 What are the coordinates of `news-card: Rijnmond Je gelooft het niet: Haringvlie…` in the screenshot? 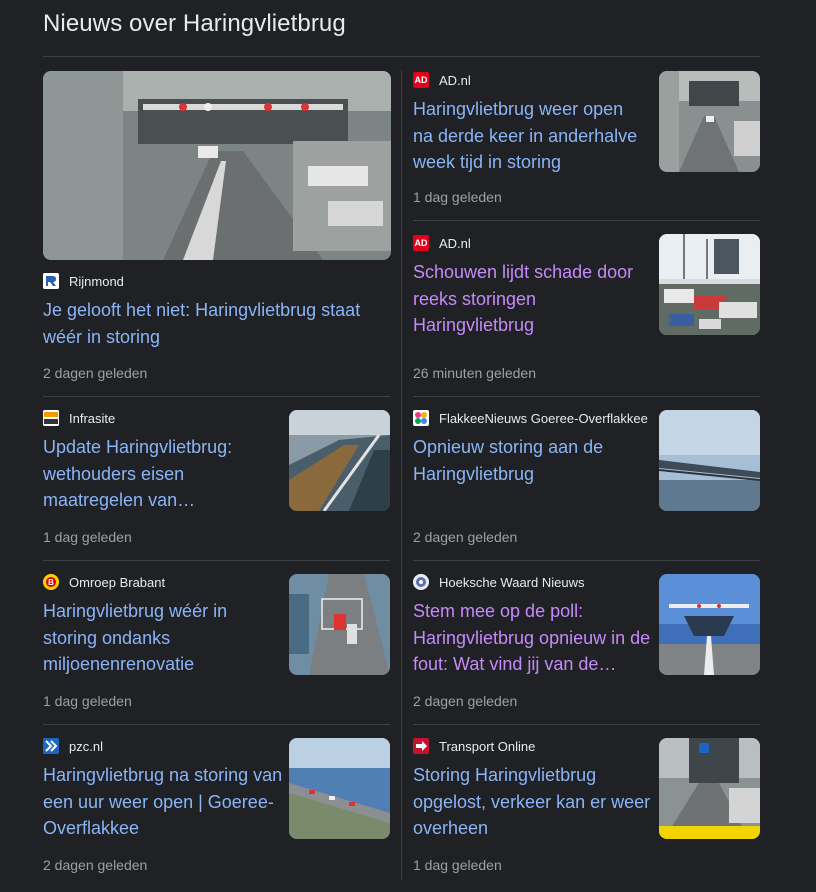 It's located at (213, 311).